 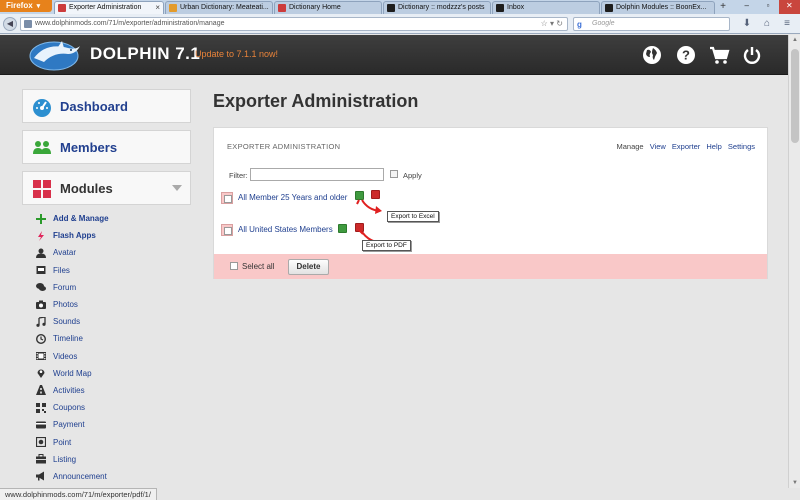 What do you see at coordinates (559, 23) in the screenshot?
I see `reload-icon: ↻` at bounding box center [559, 23].